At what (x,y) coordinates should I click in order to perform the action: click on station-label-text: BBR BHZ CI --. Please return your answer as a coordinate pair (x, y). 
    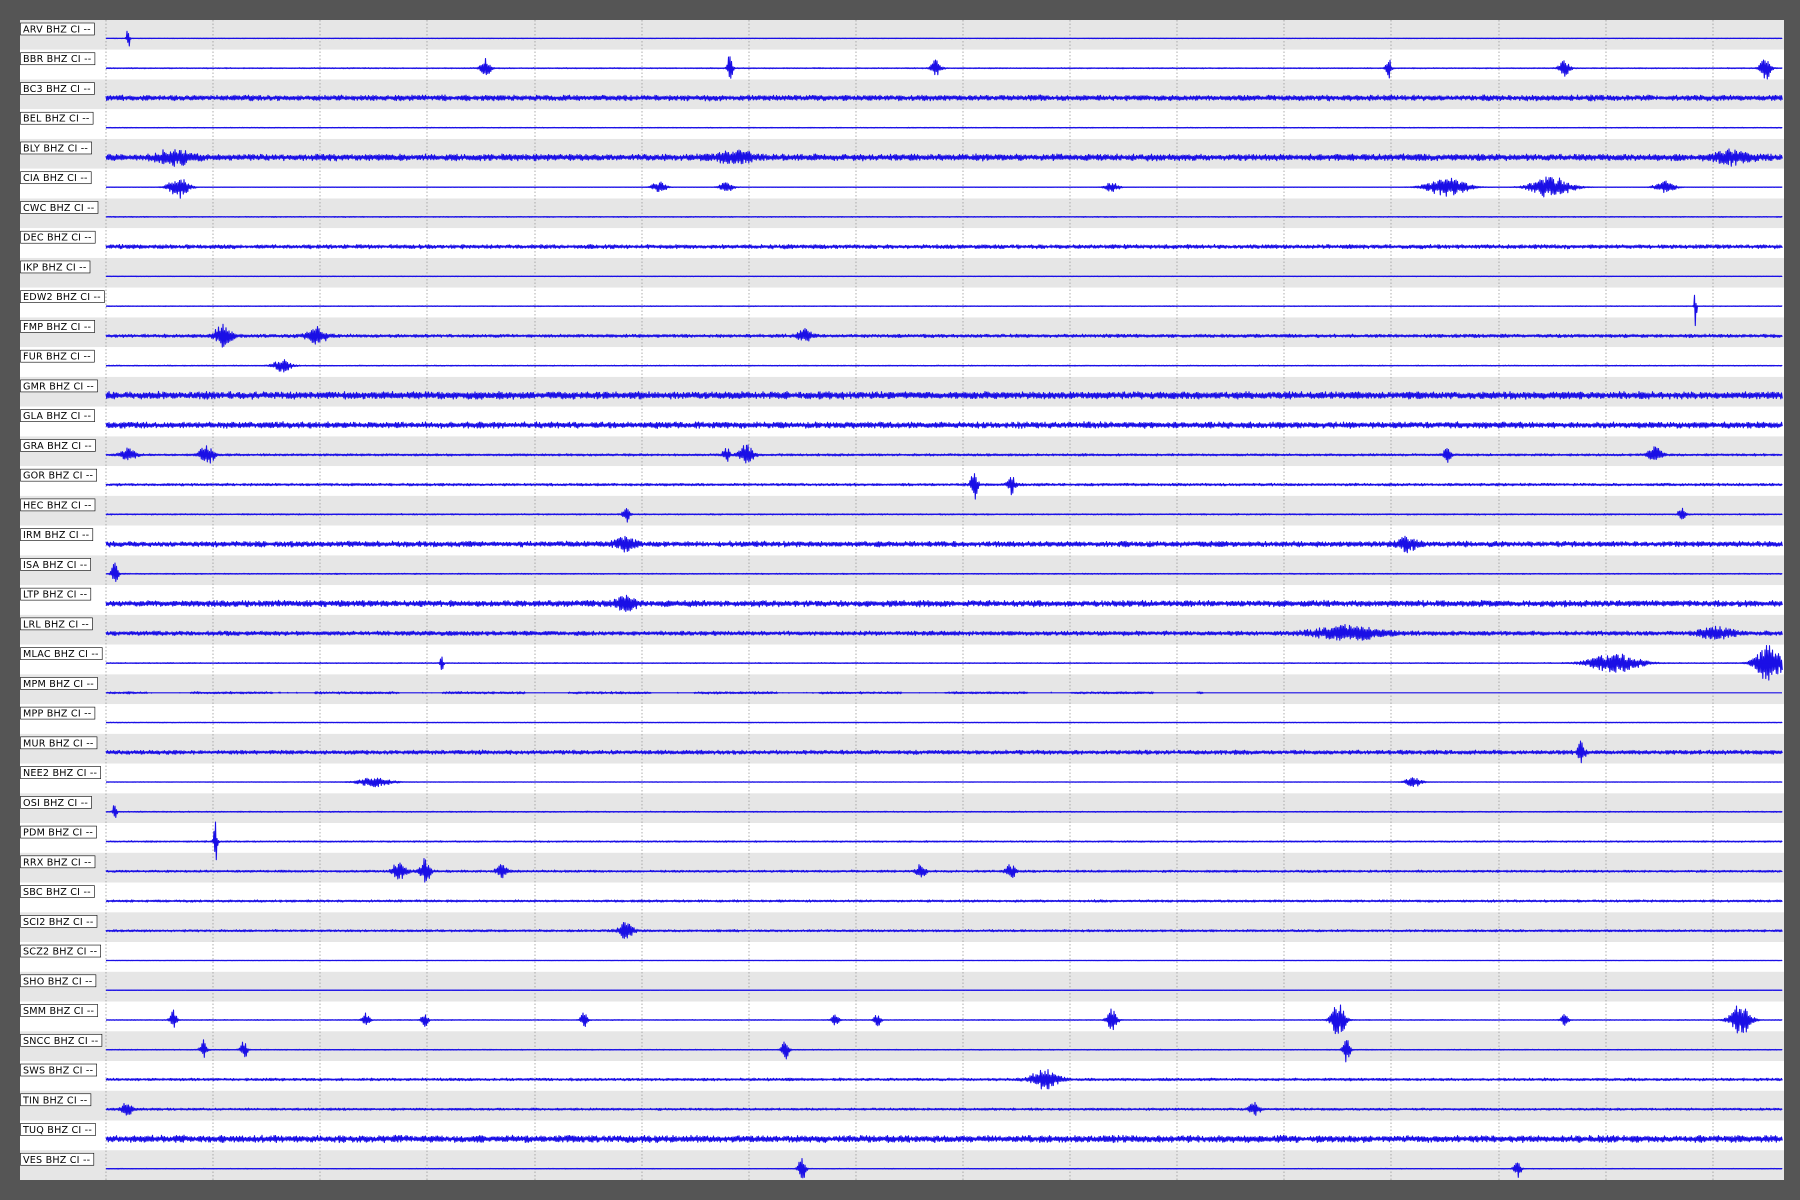
    Looking at the image, I should click on (57, 59).